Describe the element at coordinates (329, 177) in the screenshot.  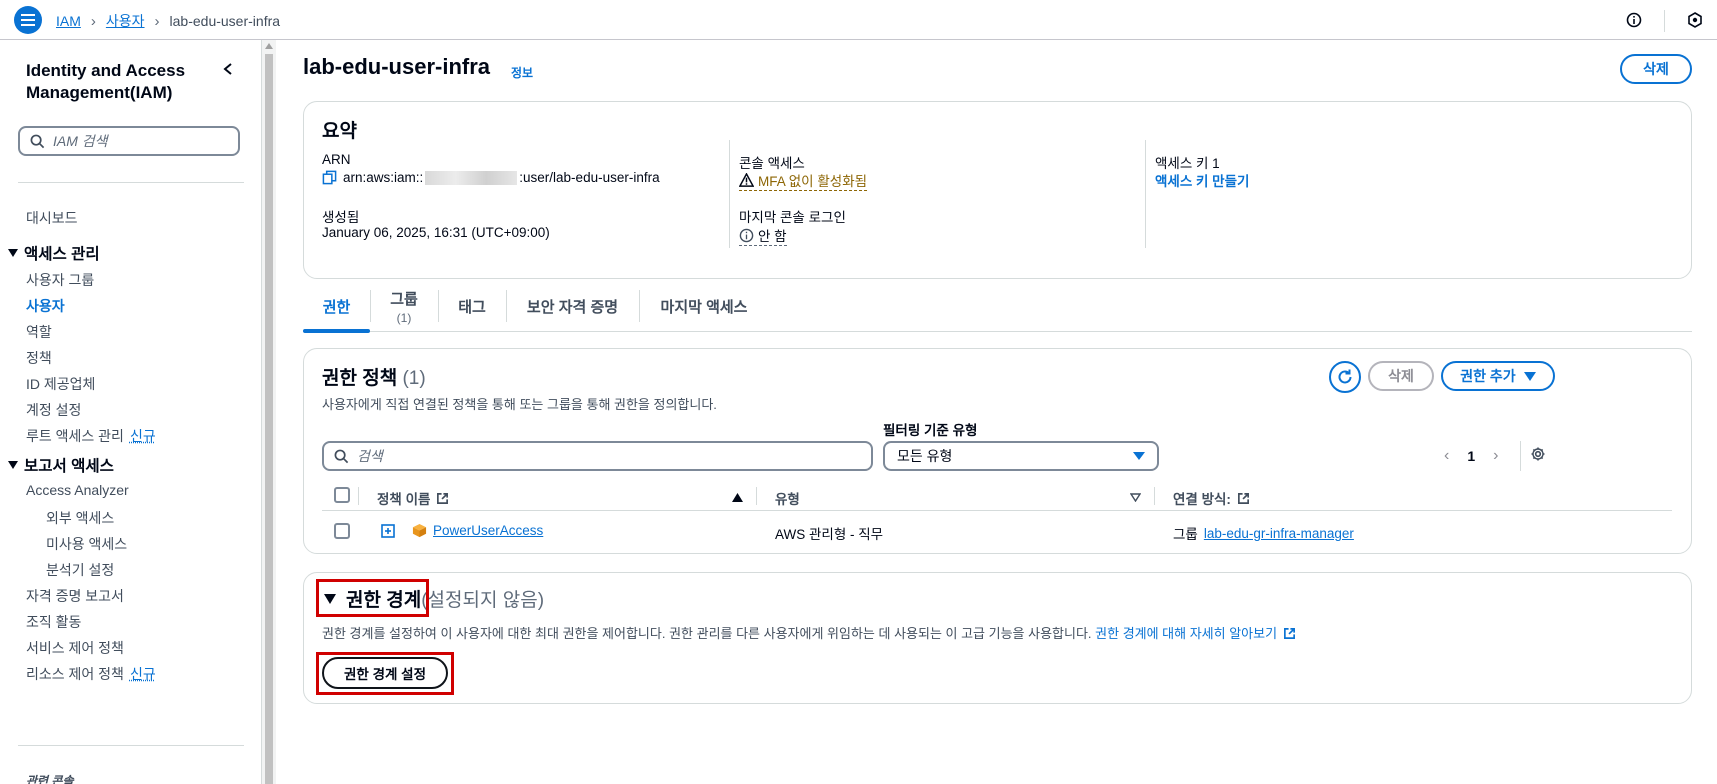
I see `copy-icon` at that location.